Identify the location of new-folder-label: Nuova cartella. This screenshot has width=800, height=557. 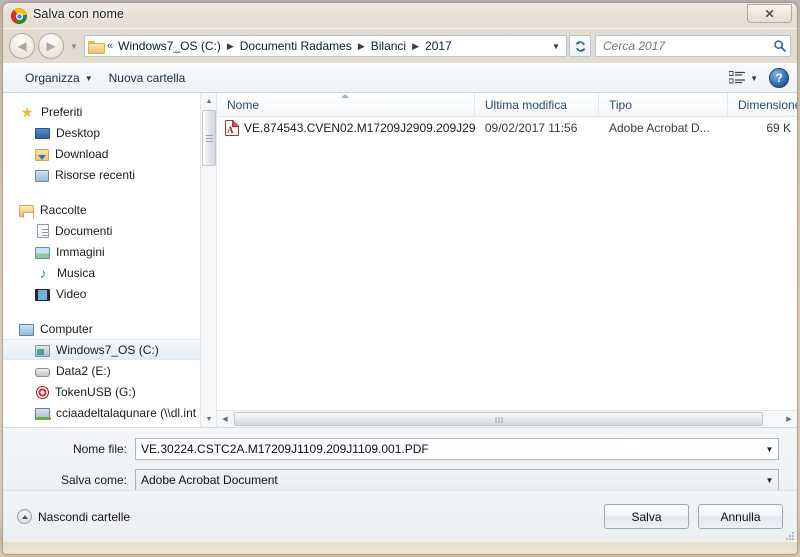
(147, 78).